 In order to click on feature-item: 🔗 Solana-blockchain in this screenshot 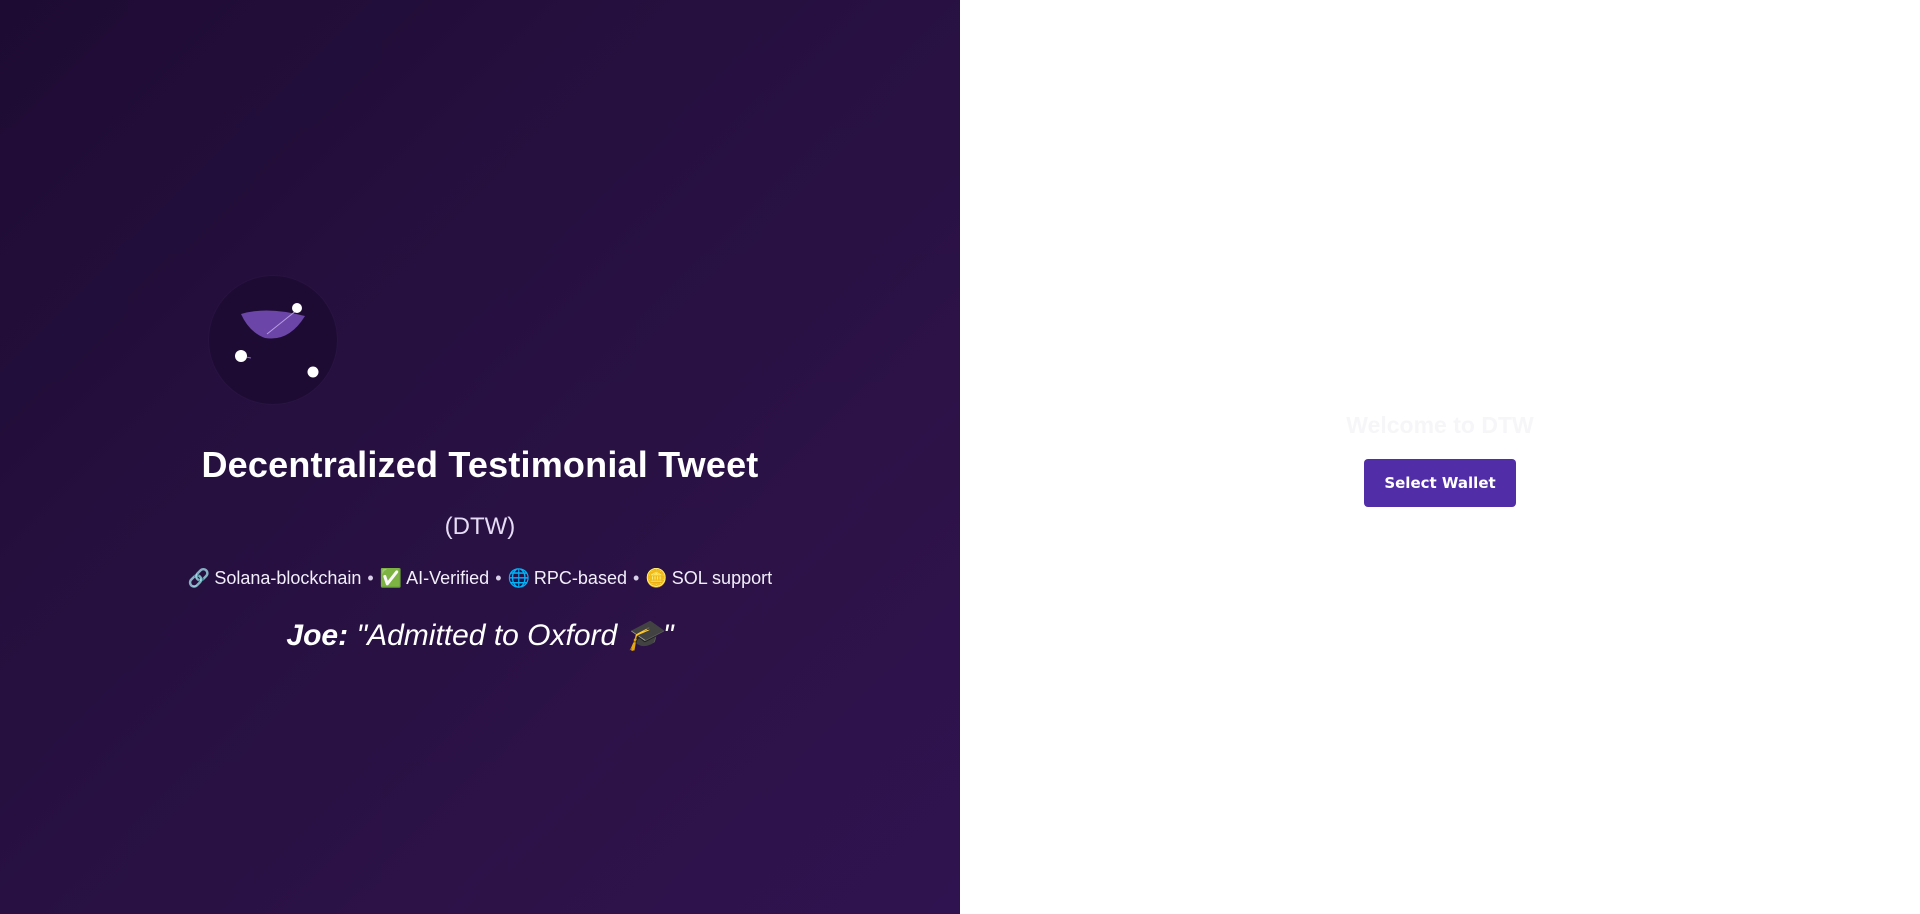, I will do `click(275, 578)`.